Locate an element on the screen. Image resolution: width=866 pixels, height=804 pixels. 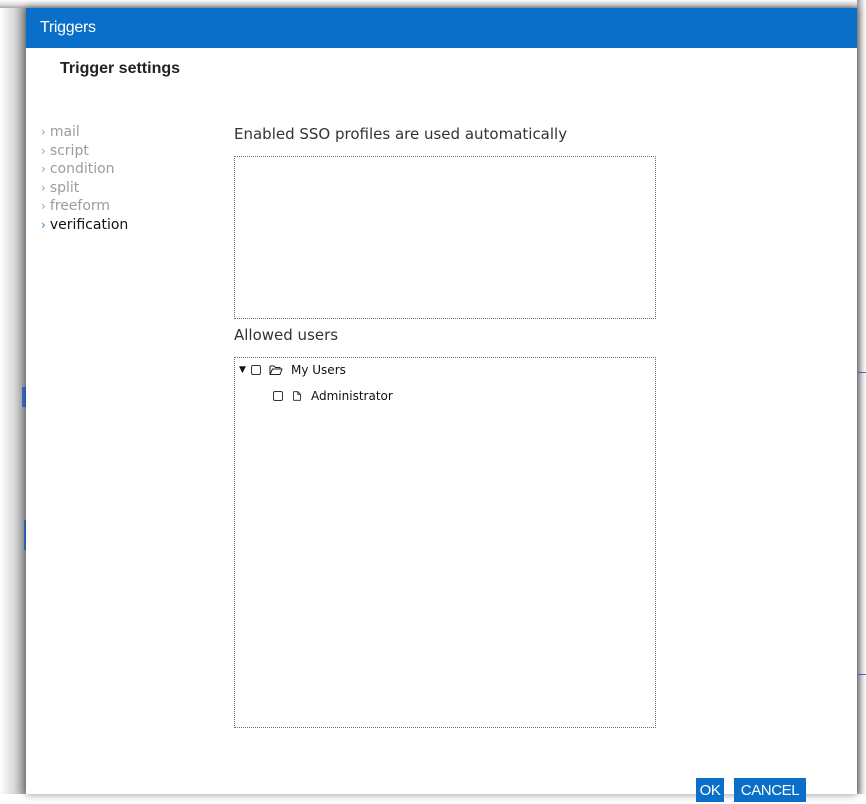
nav-item-condition: › condition is located at coordinates (84, 169).